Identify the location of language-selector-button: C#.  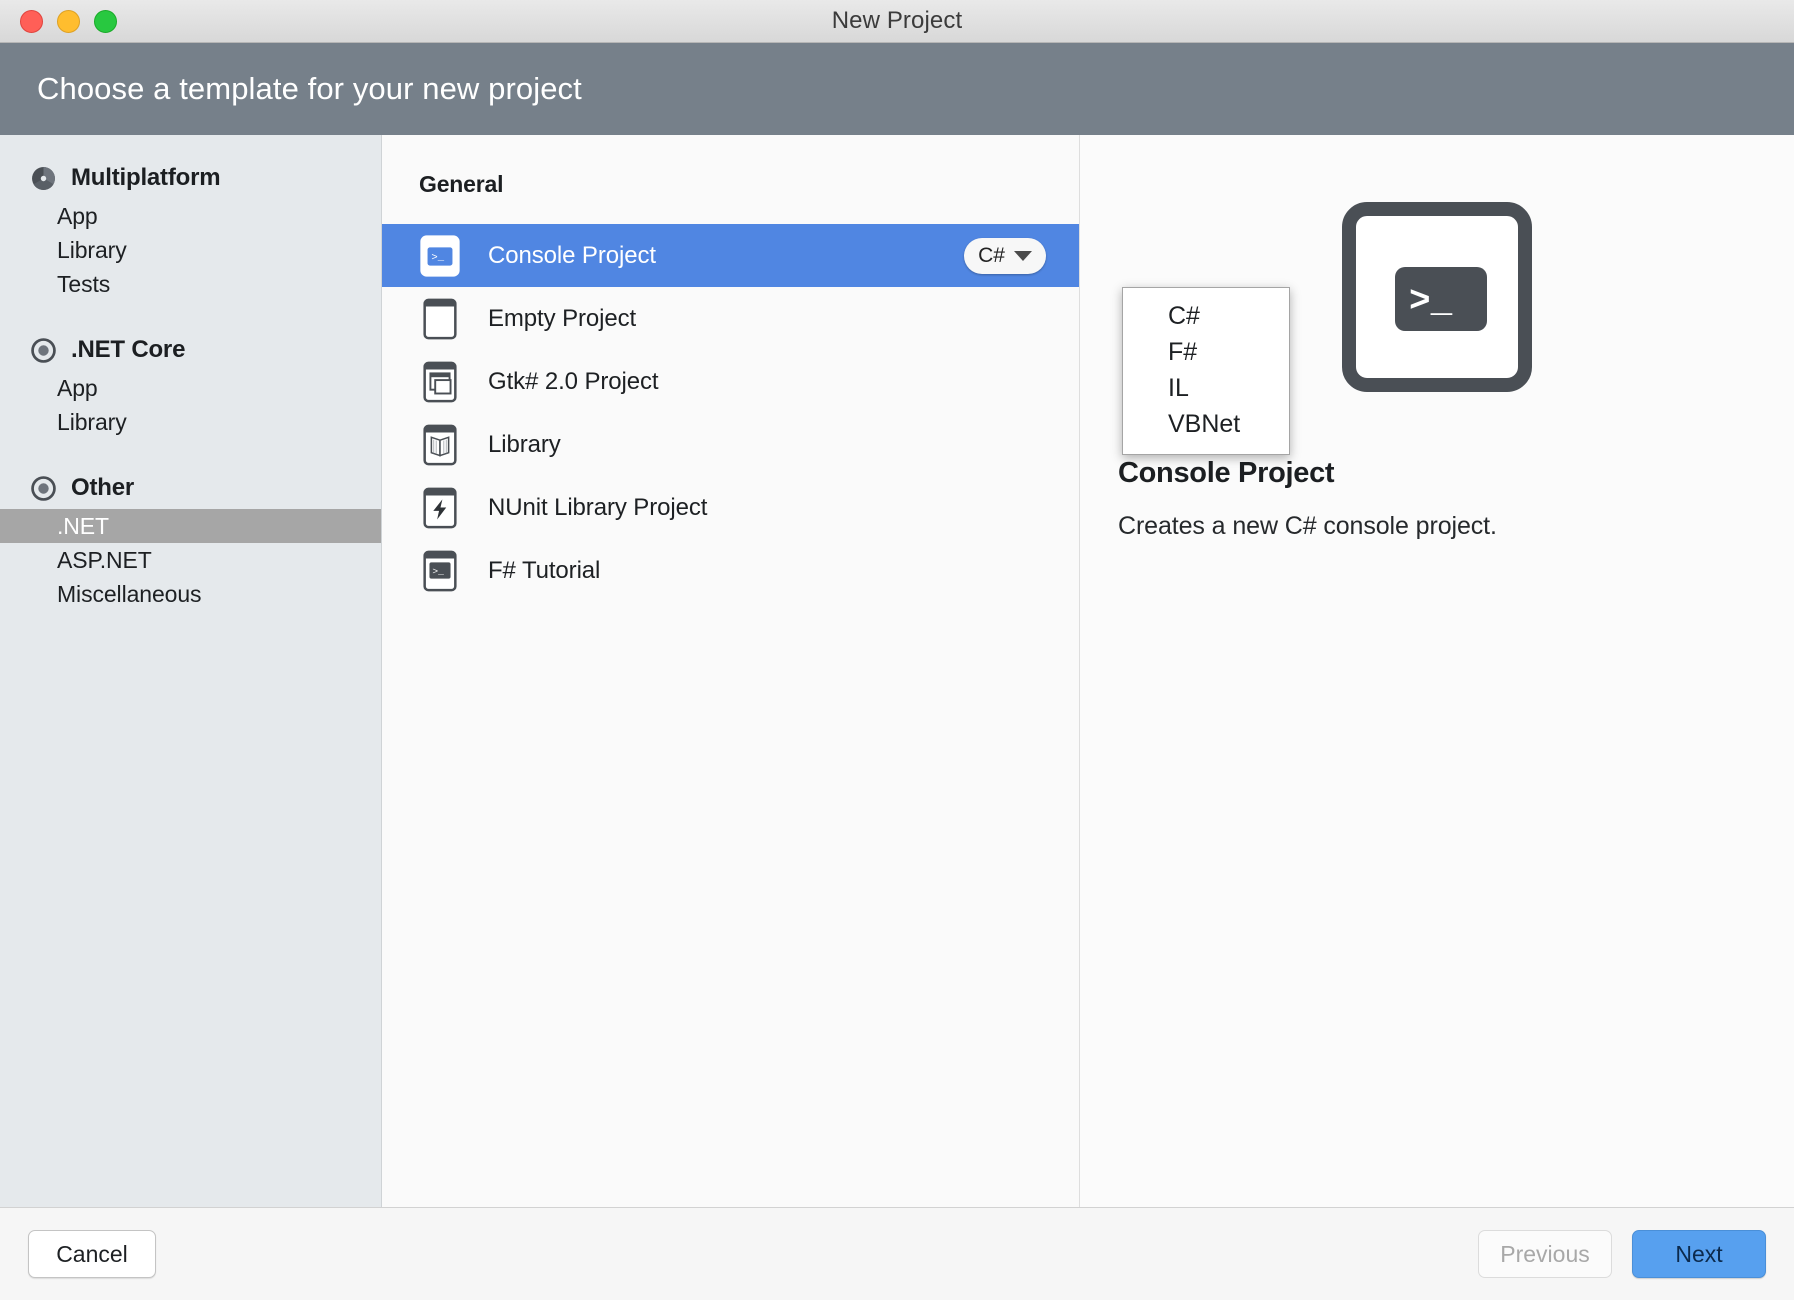
(1005, 255).